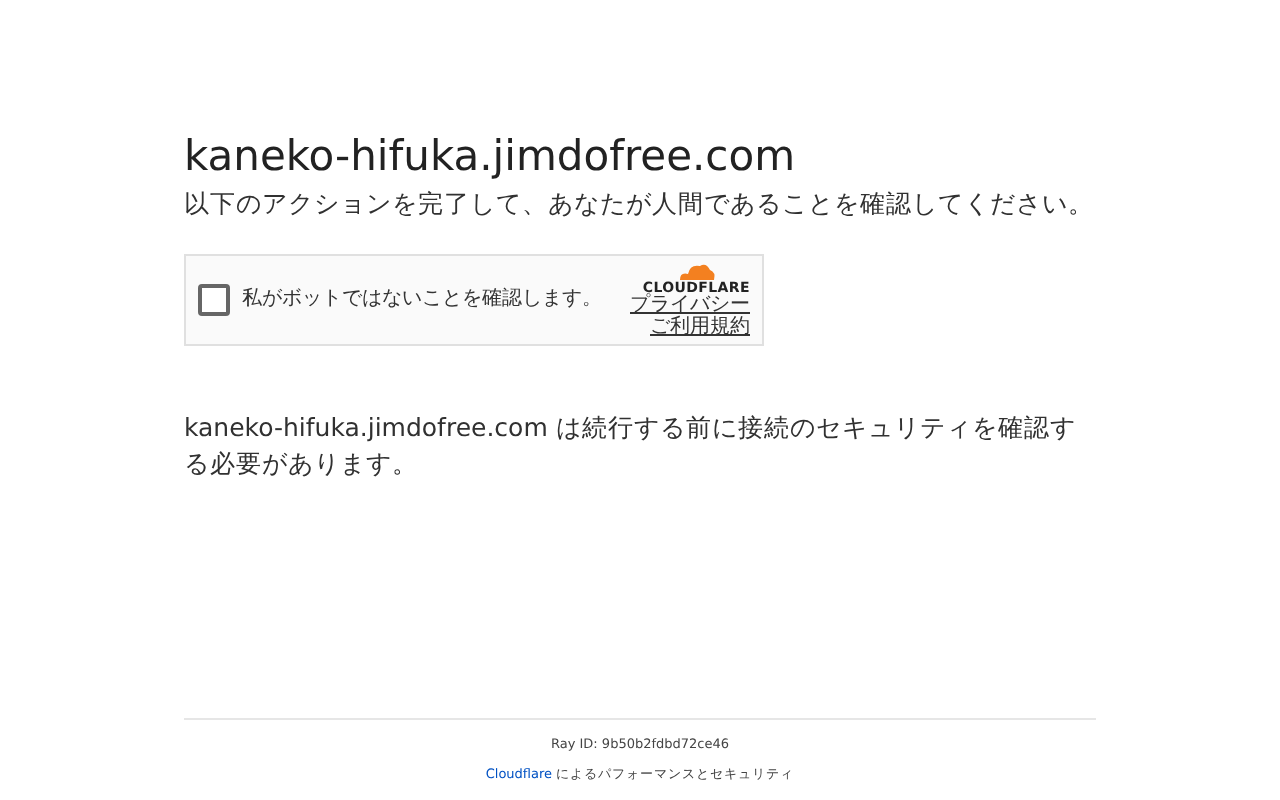  What do you see at coordinates (640, 205) in the screenshot?
I see `instruction-text: 以下のアクションを完了して、あなたが人間であることを確認してください。` at bounding box center [640, 205].